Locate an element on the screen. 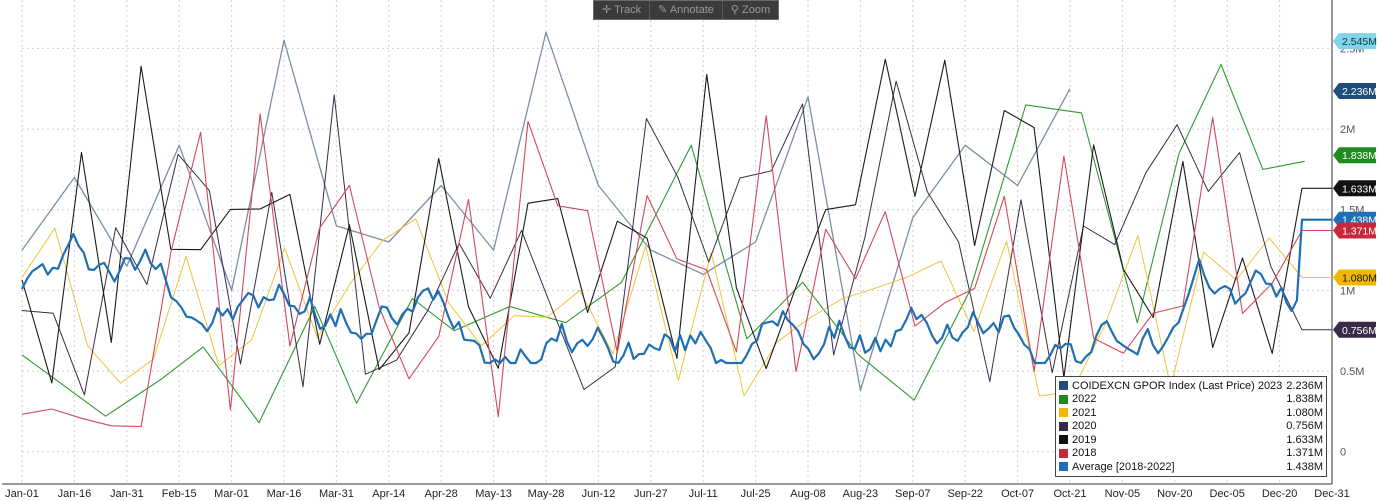 The width and height of the screenshot is (1377, 501). legend-item: 2020 0.756M is located at coordinates (1191, 427).